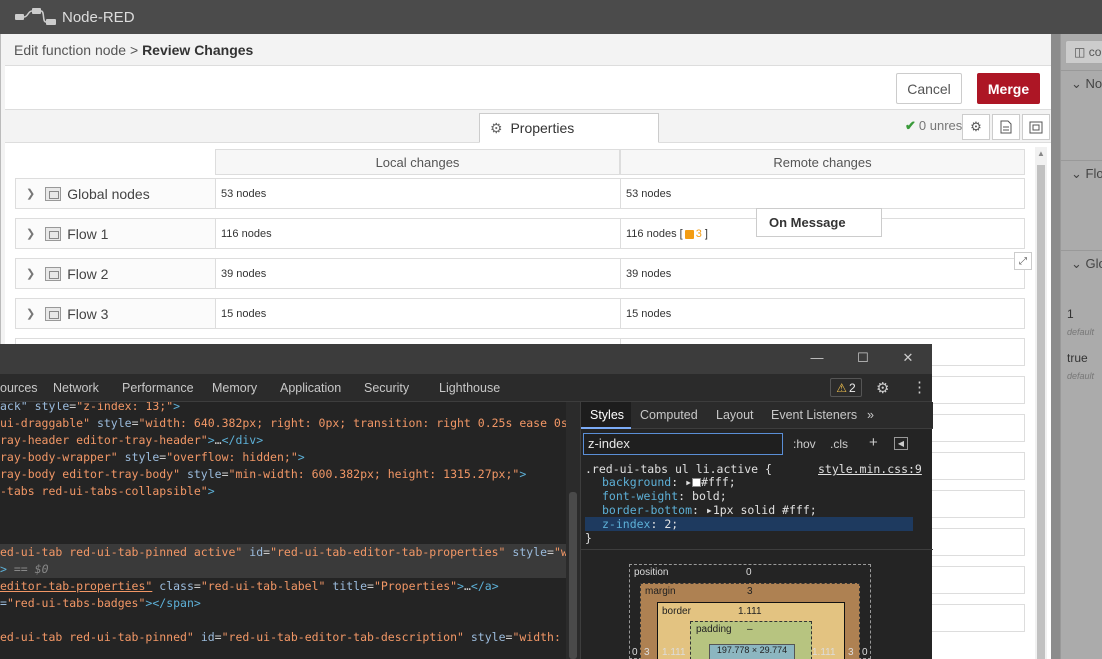  Describe the element at coordinates (620, 233) in the screenshot. I see `column-divider` at that location.